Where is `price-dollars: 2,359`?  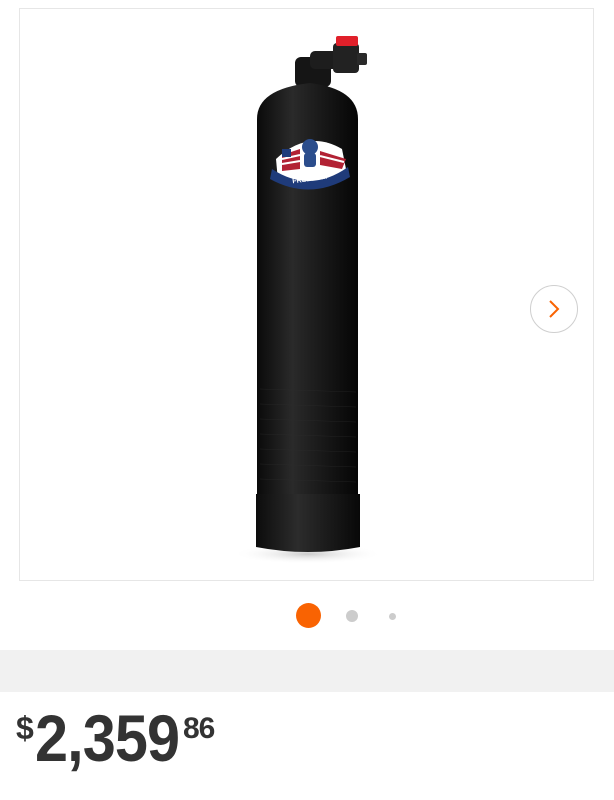 price-dollars: 2,359 is located at coordinates (107, 738).